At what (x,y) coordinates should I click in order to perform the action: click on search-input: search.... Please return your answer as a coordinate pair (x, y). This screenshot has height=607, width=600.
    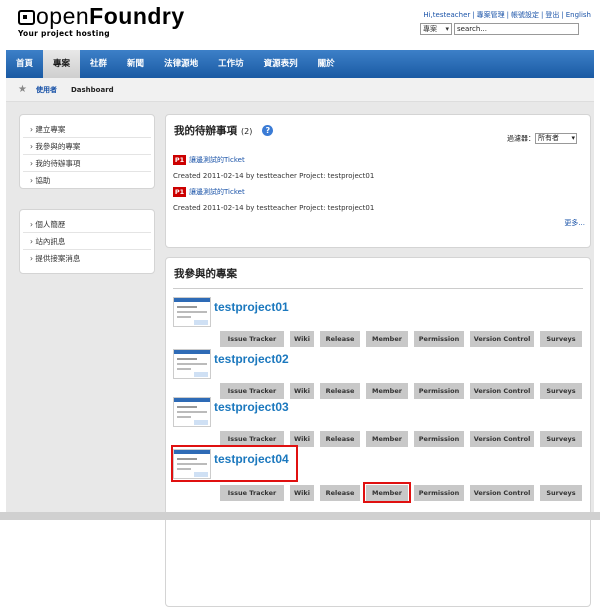
    Looking at the image, I should click on (516, 29).